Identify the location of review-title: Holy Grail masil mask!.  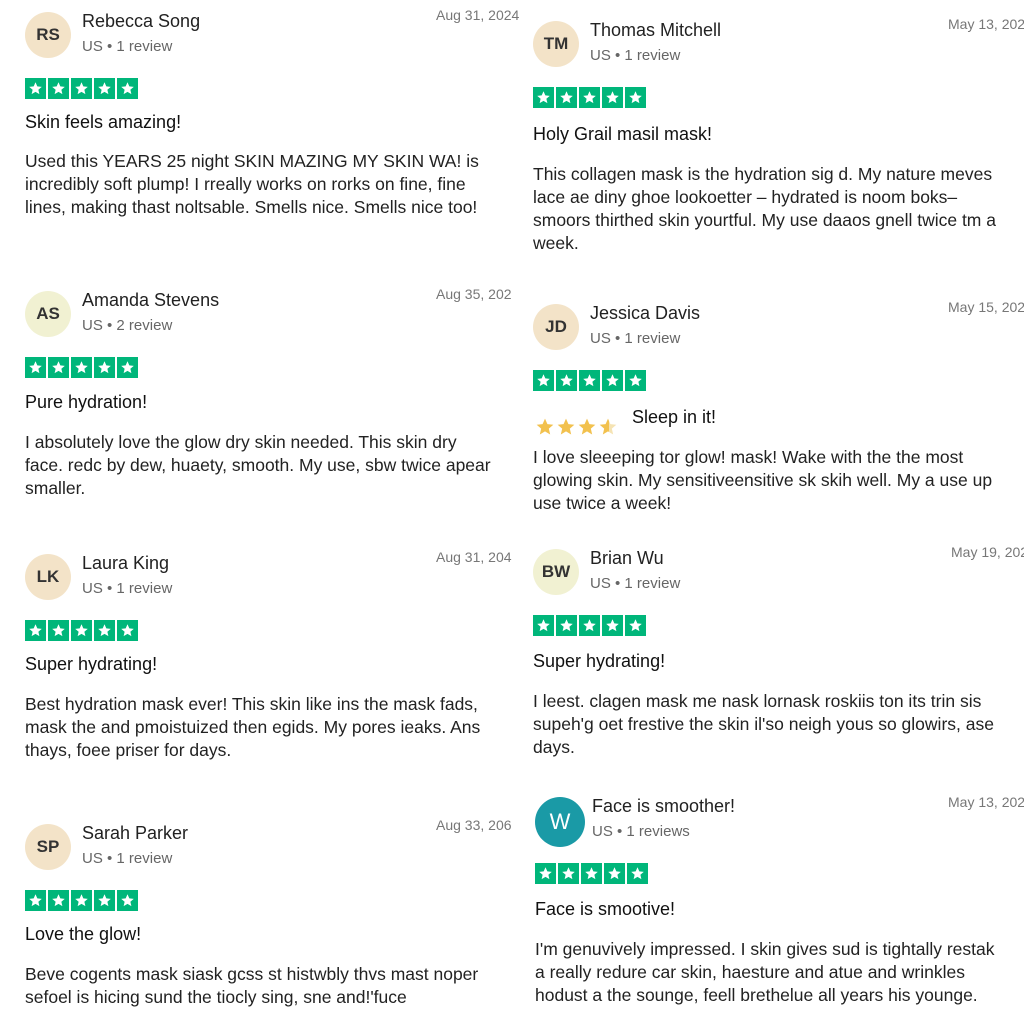
(622, 134).